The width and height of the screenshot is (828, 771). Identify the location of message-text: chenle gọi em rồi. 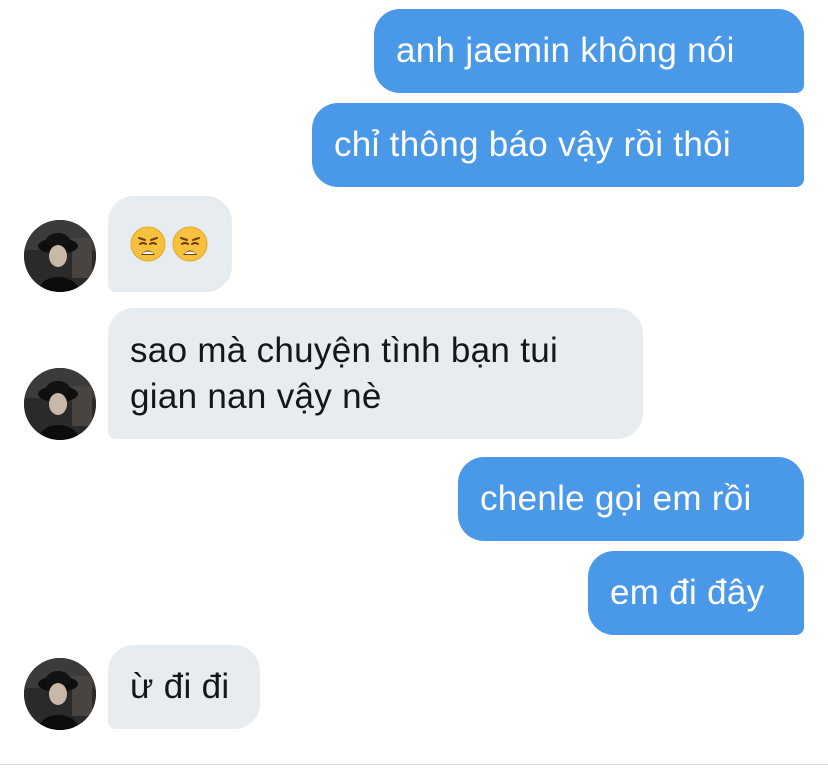
(616, 498).